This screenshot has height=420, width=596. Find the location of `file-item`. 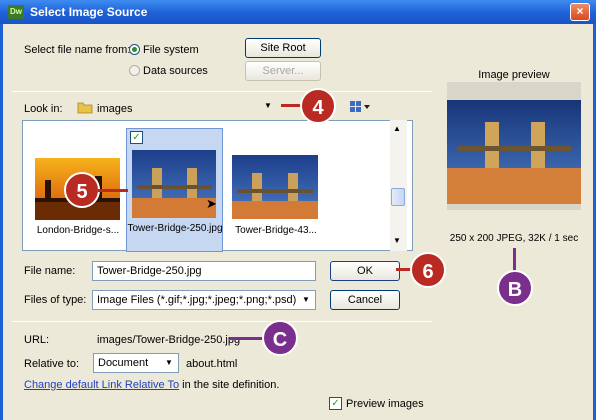

file-item is located at coordinates (275, 187).